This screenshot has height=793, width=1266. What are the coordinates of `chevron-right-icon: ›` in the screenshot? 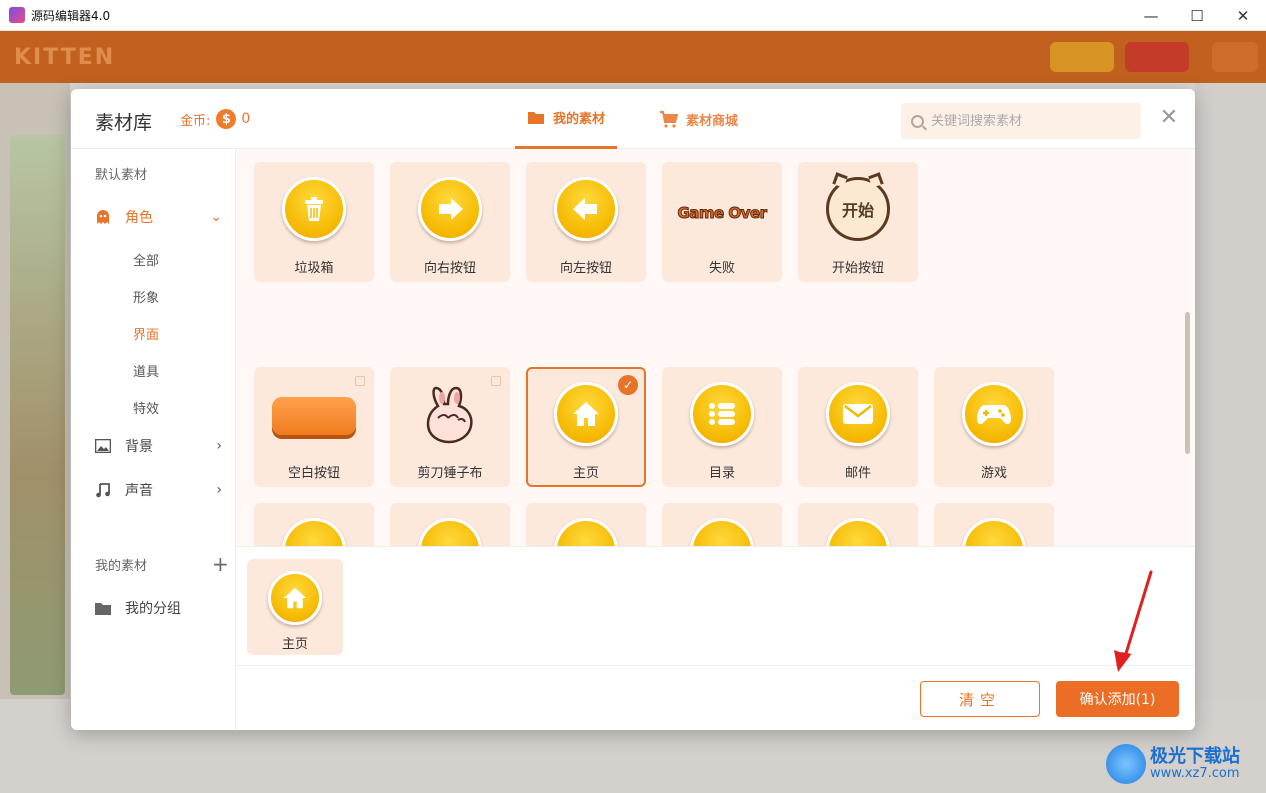 It's located at (219, 446).